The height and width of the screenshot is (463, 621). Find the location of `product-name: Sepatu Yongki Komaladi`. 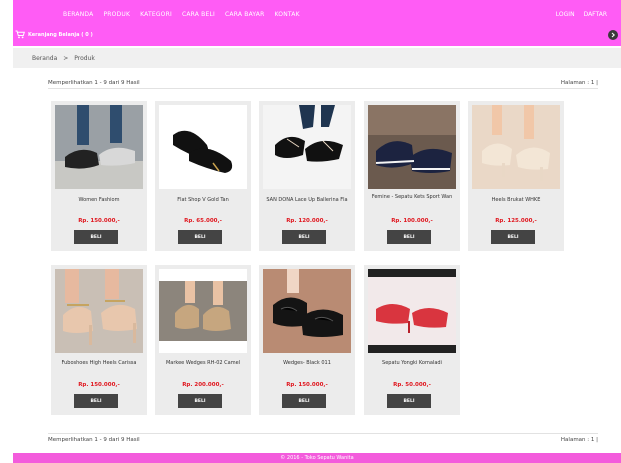

product-name: Sepatu Yongki Komaladi is located at coordinates (412, 363).